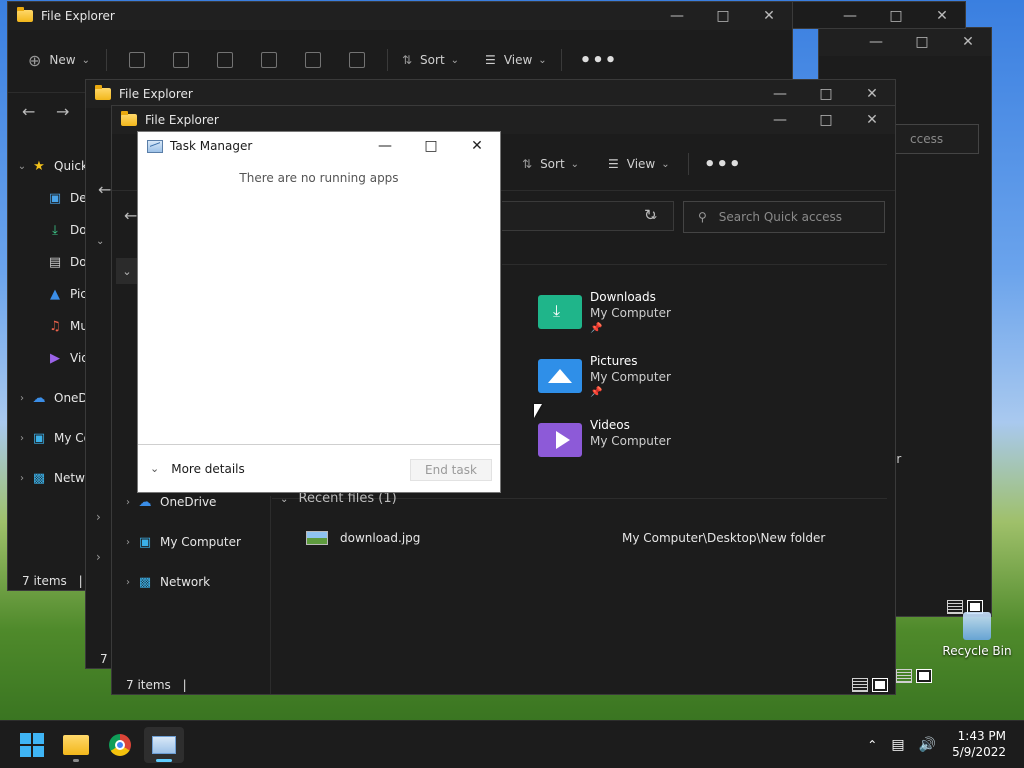  What do you see at coordinates (538, 411) in the screenshot?
I see `mouse-cursor` at bounding box center [538, 411].